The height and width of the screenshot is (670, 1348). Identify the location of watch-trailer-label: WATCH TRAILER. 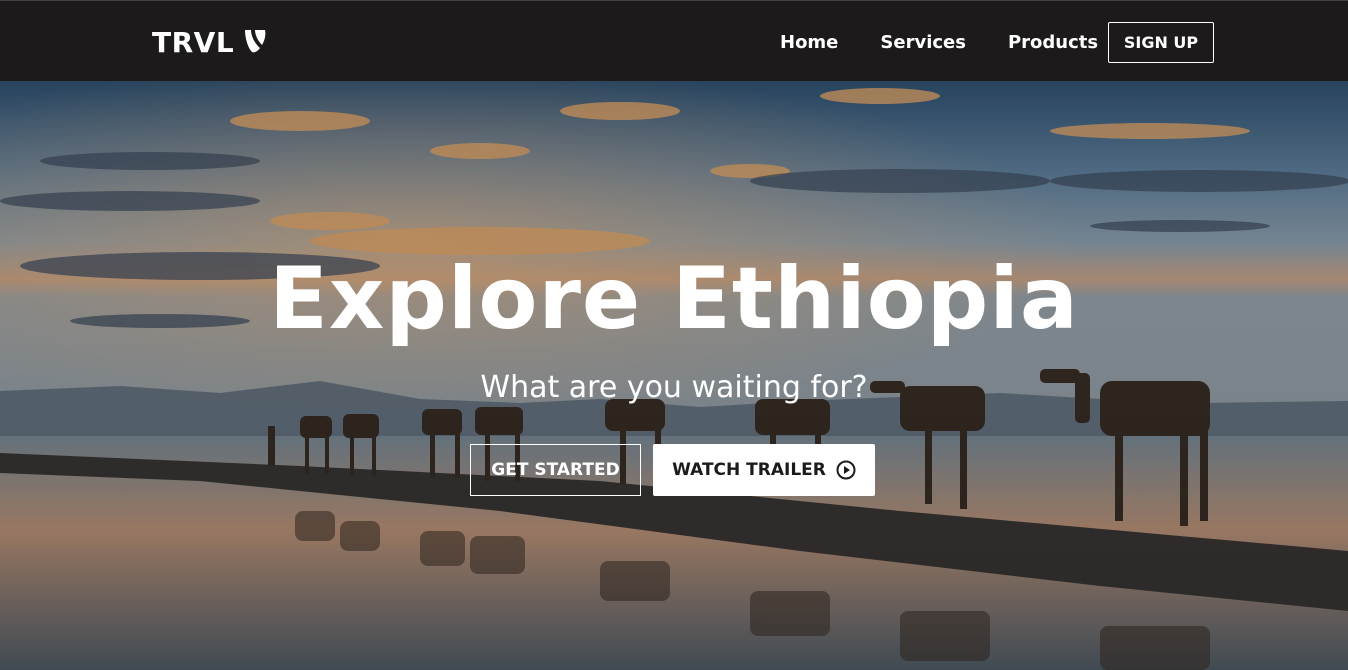
(749, 470).